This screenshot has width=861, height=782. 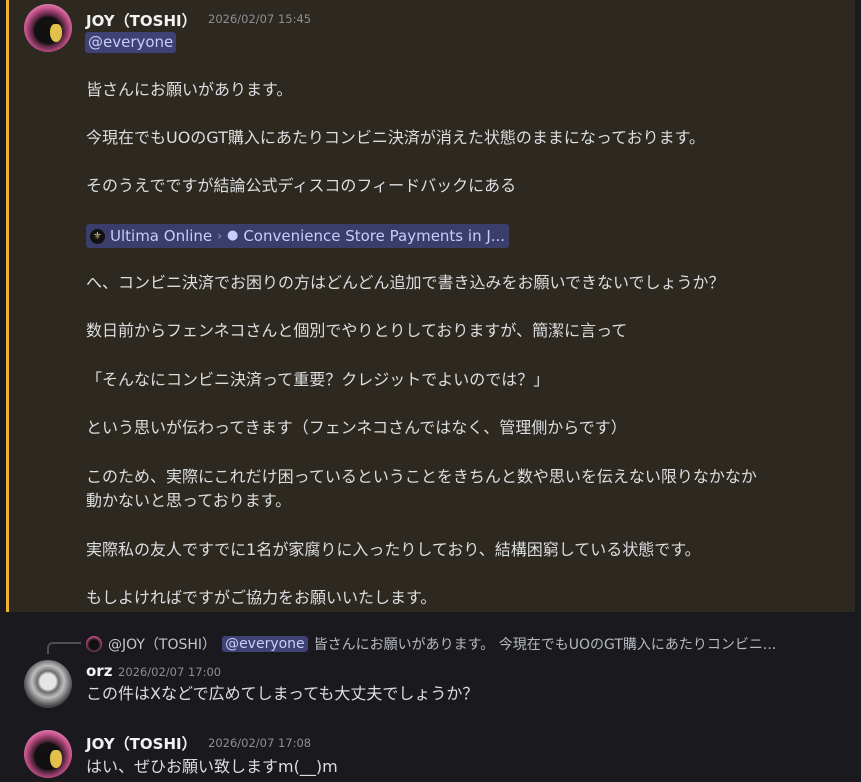 I want to click on message-line: 「そんなにコンビニ決済って重要？クレジットでよいのでは？」, so click(x=318, y=379).